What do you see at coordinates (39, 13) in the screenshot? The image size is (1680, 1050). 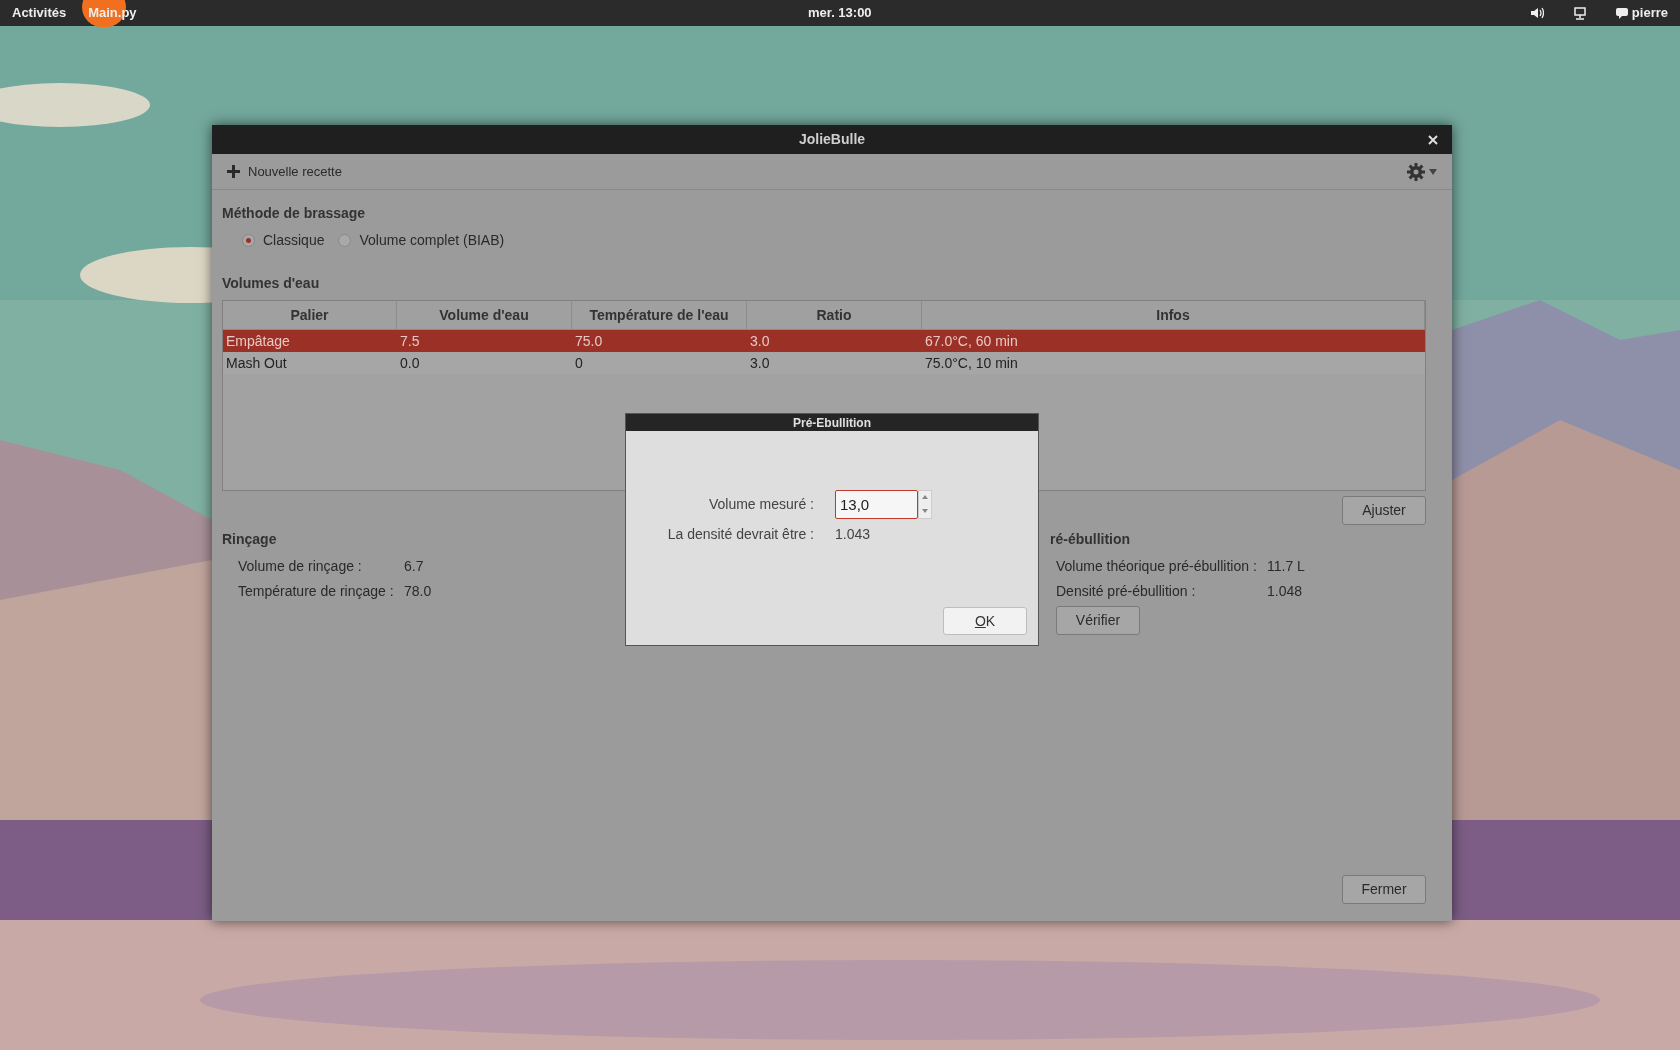 I see `activities-button: Activités` at bounding box center [39, 13].